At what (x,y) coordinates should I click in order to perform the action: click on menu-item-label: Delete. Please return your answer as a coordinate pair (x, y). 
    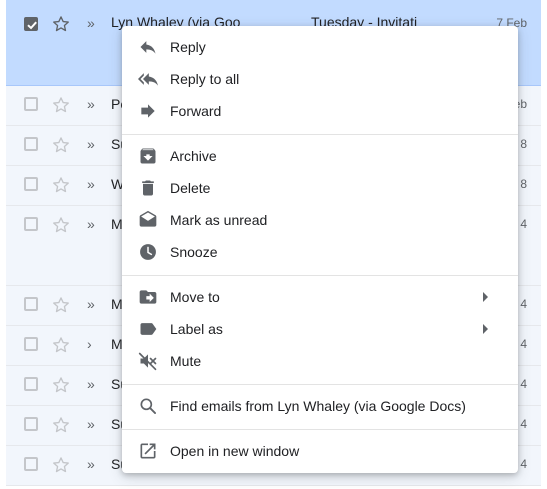
    Looking at the image, I should click on (190, 188).